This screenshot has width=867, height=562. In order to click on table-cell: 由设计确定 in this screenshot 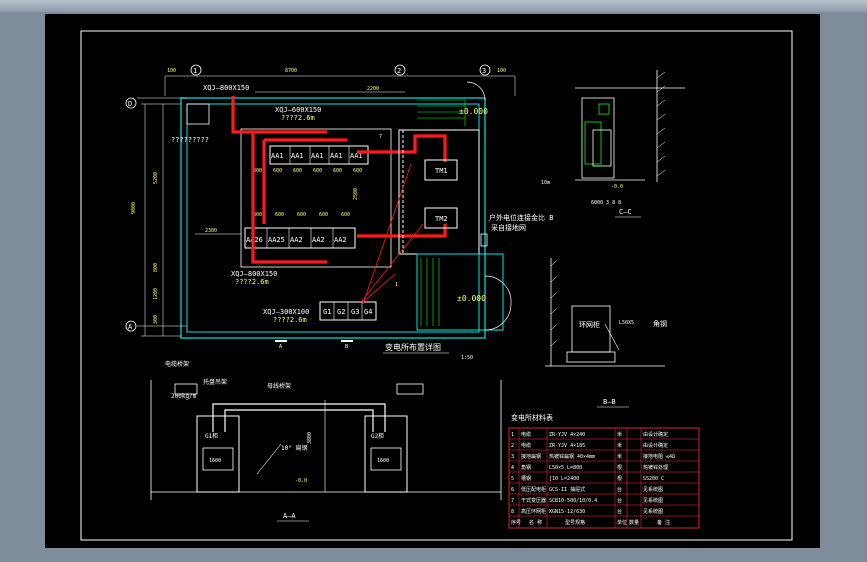, I will do `click(655, 434)`.